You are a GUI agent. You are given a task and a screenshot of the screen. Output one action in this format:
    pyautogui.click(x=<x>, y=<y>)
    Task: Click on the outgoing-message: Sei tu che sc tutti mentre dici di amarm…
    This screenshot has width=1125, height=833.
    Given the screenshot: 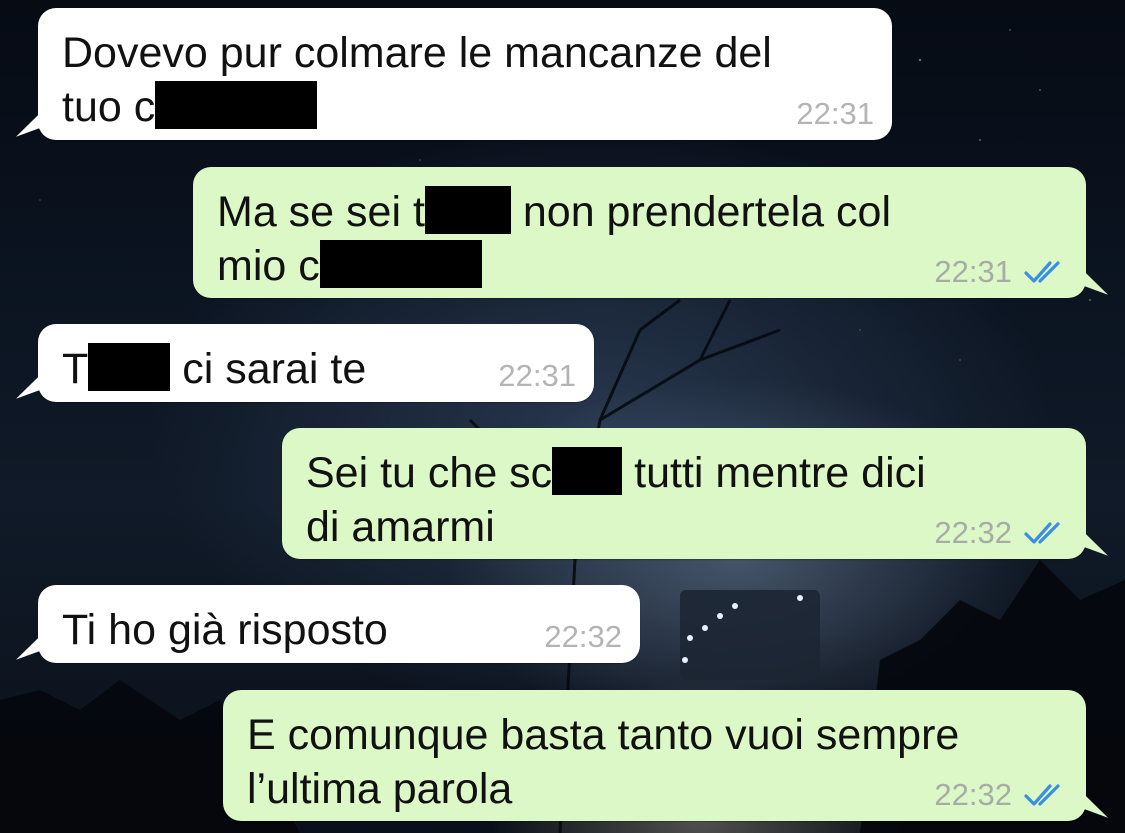 What is the action you would take?
    pyautogui.click(x=695, y=493)
    